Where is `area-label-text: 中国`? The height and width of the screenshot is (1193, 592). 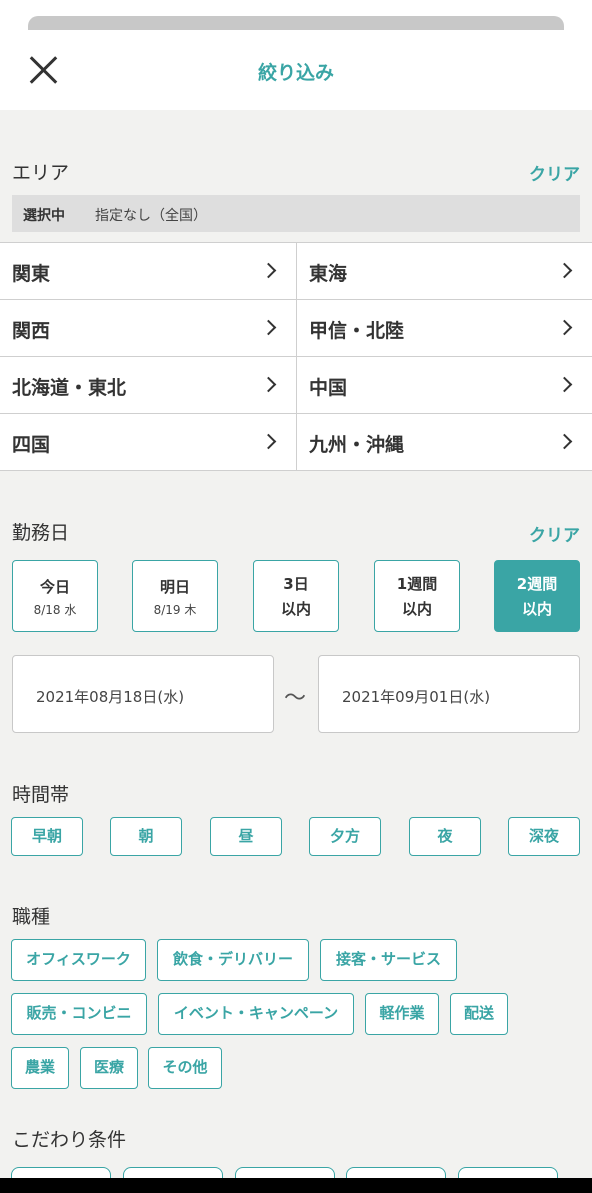
area-label-text: 中国 is located at coordinates (328, 388).